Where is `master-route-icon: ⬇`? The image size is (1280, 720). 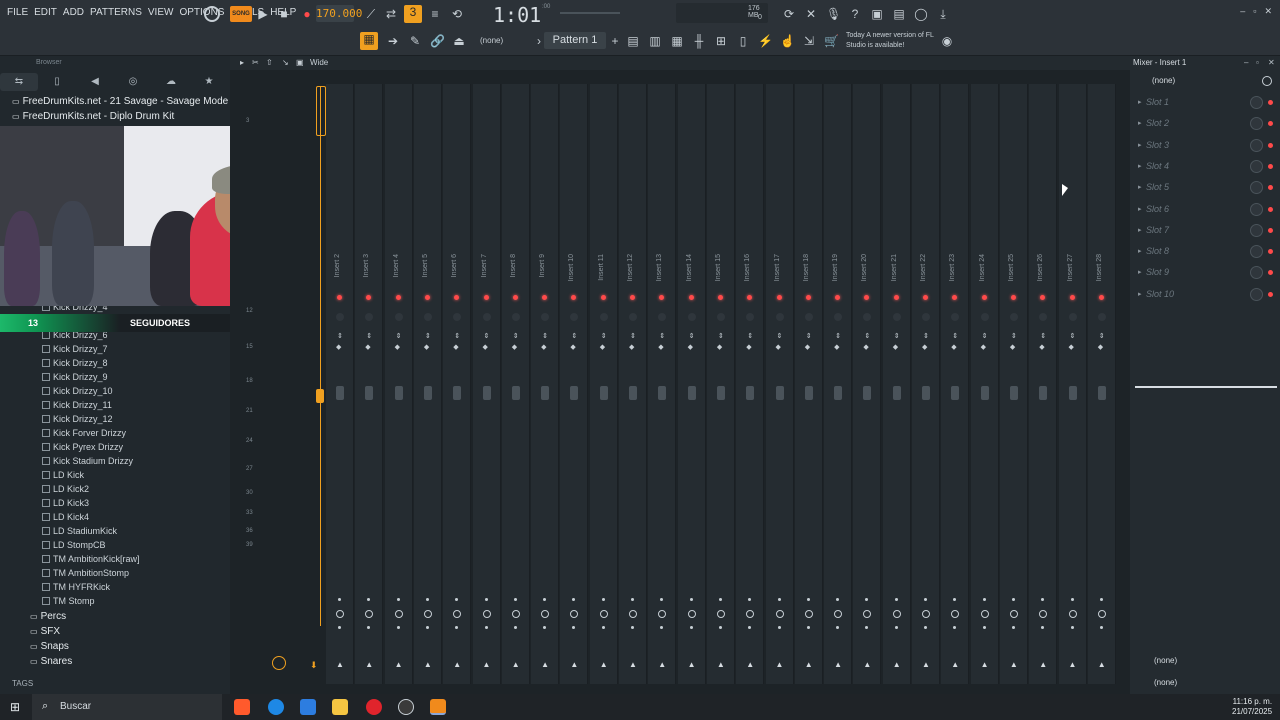 master-route-icon: ⬇ is located at coordinates (314, 665).